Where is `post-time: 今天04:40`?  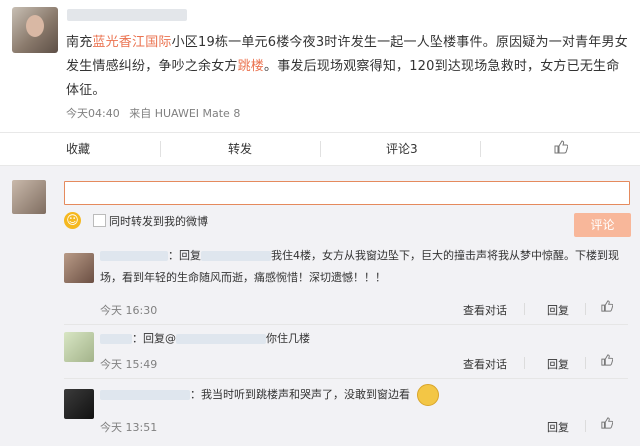
post-time: 今天04:40 is located at coordinates (93, 113).